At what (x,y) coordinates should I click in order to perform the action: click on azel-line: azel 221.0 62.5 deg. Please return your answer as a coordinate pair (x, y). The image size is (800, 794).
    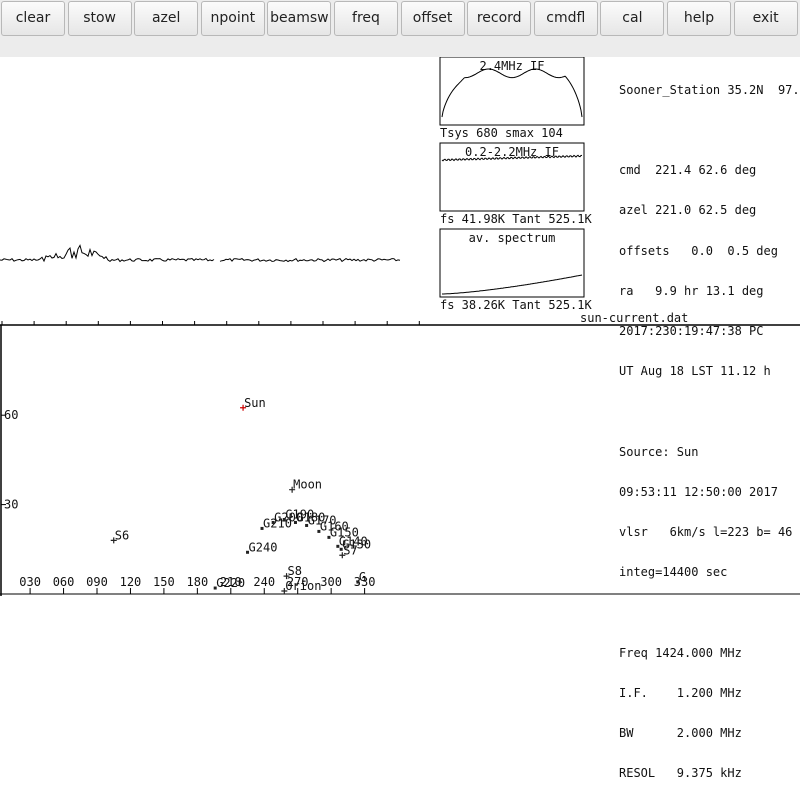
    Looking at the image, I should click on (688, 210).